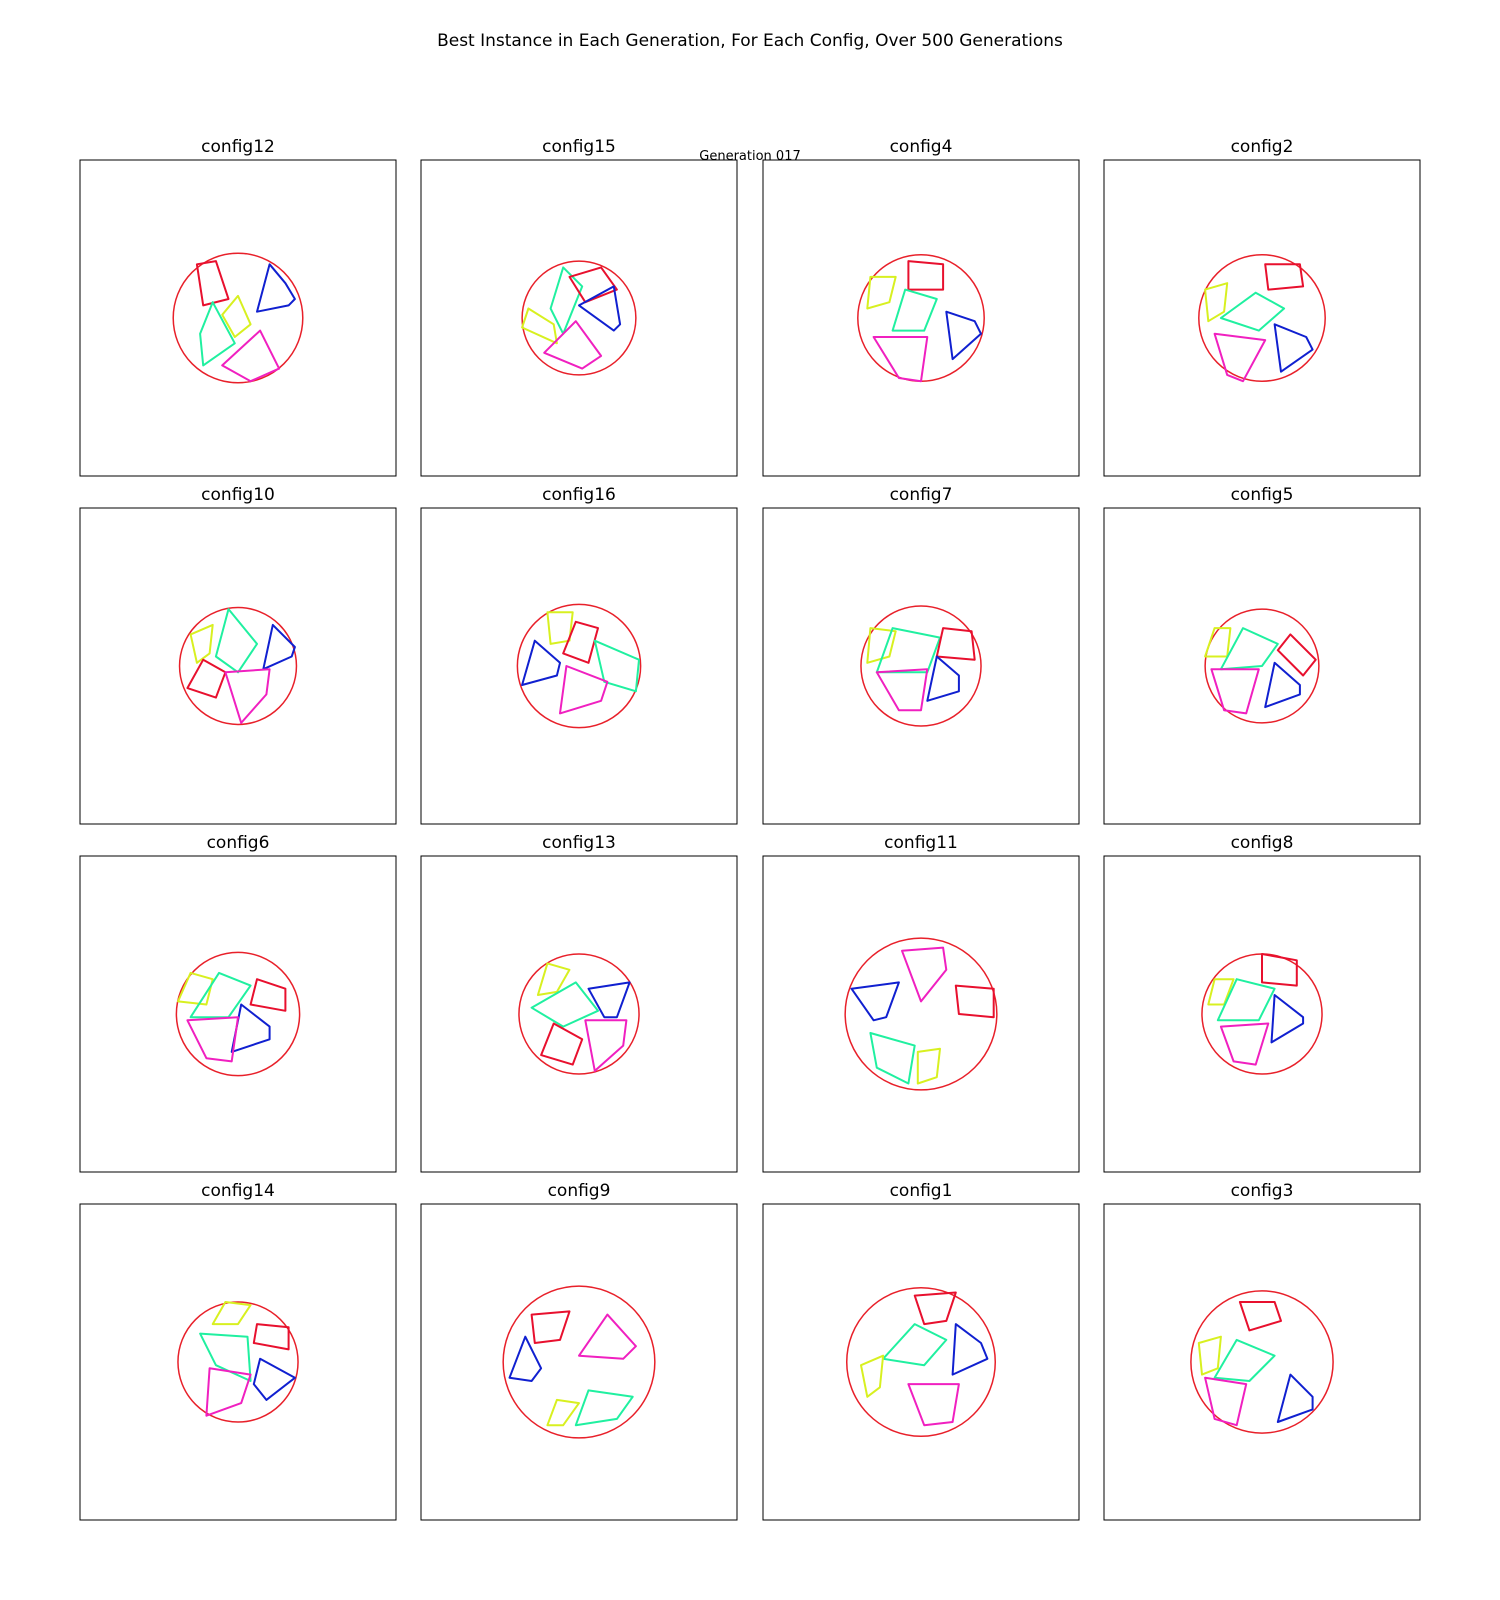 The height and width of the screenshot is (1600, 1500). I want to click on panel-config12: config12, so click(238, 307).